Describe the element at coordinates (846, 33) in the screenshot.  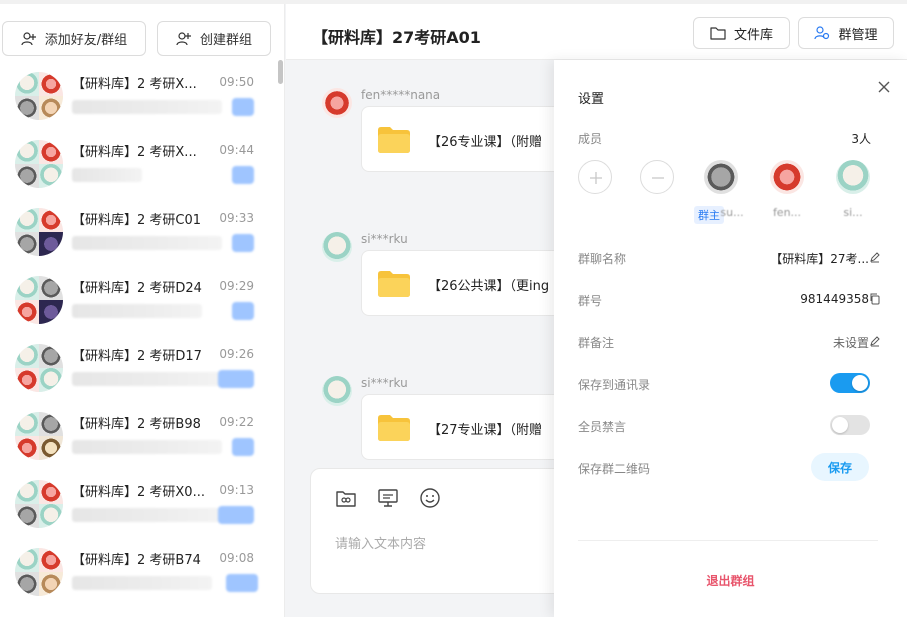
I see `group-manage-button: 群管理` at that location.